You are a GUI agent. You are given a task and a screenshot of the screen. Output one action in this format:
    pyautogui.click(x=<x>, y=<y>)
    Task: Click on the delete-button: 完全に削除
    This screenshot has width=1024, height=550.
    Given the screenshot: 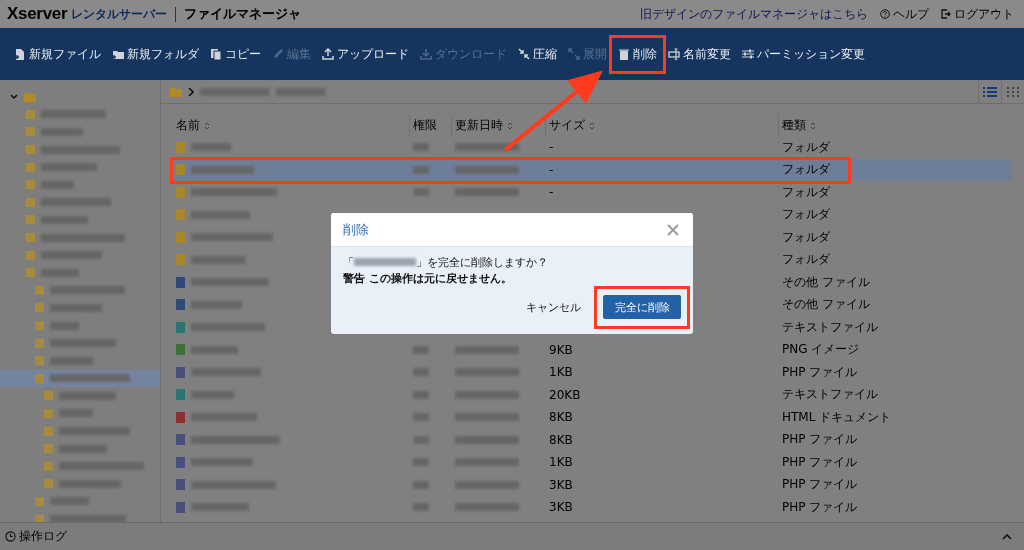 What is the action you would take?
    pyautogui.click(x=642, y=307)
    